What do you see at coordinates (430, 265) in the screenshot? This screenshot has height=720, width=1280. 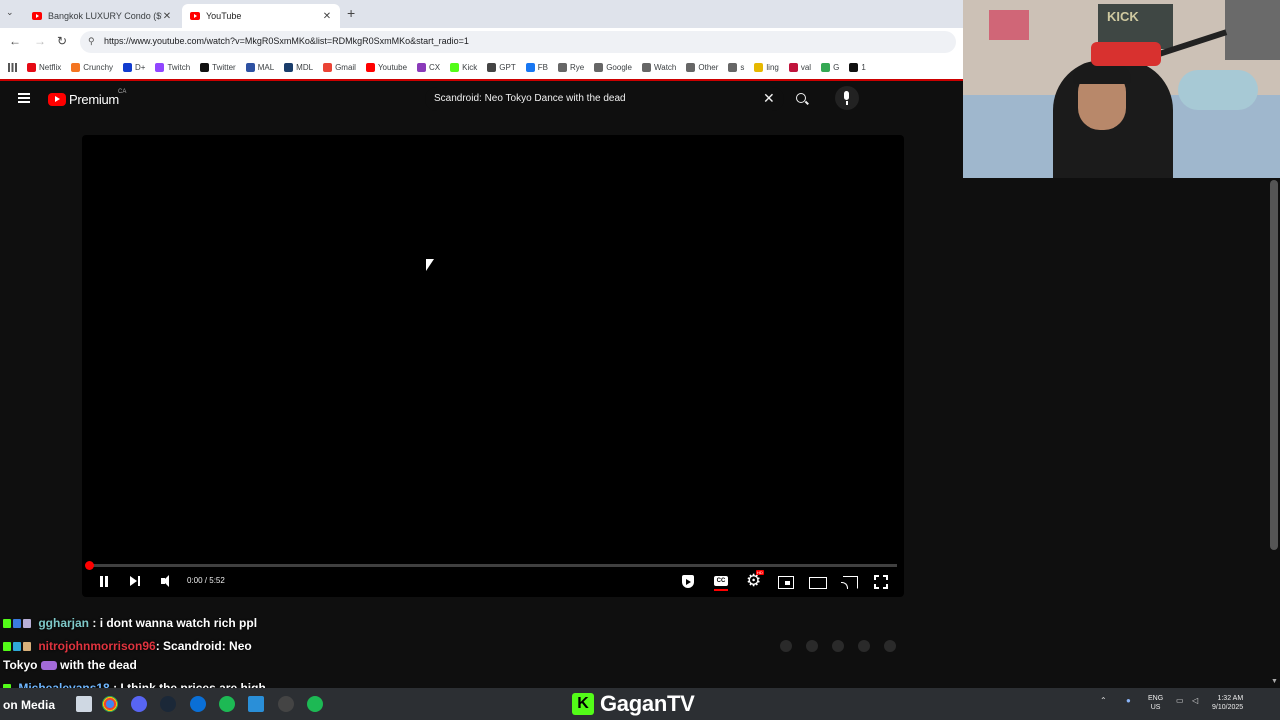 I see `mouse-cursor-icon` at bounding box center [430, 265].